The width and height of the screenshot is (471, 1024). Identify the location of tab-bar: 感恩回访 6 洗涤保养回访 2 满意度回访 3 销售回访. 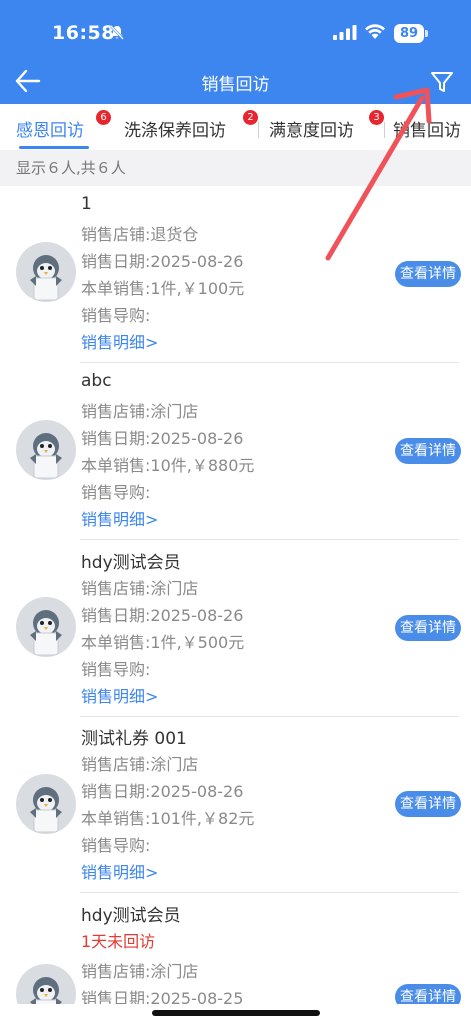
(235, 127).